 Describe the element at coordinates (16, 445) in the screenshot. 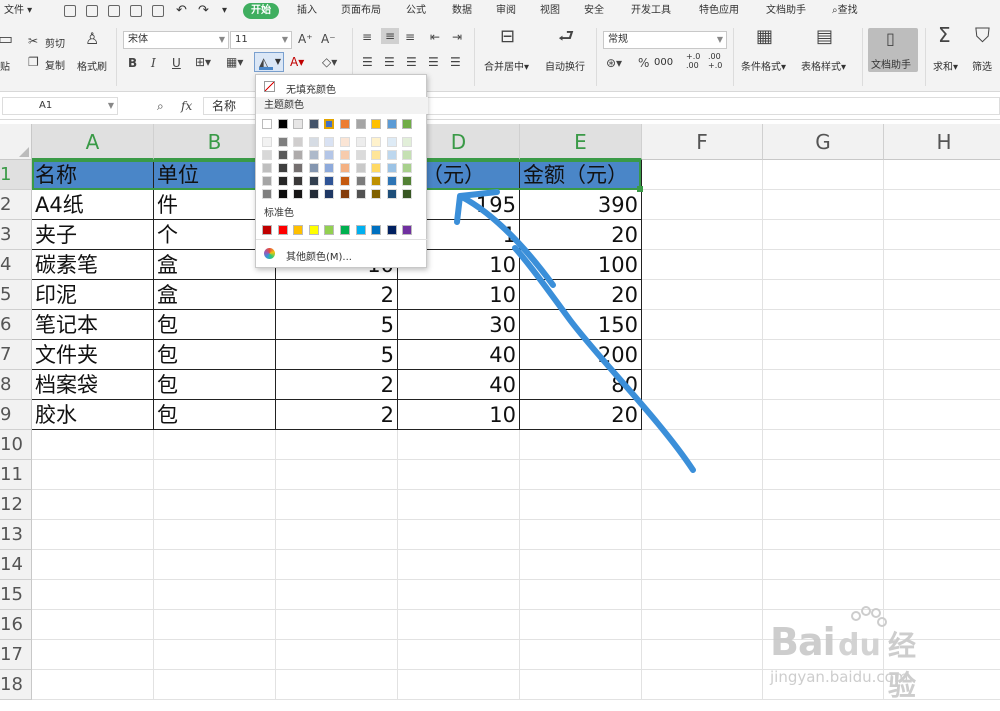

I see `row-header-10: 10` at that location.